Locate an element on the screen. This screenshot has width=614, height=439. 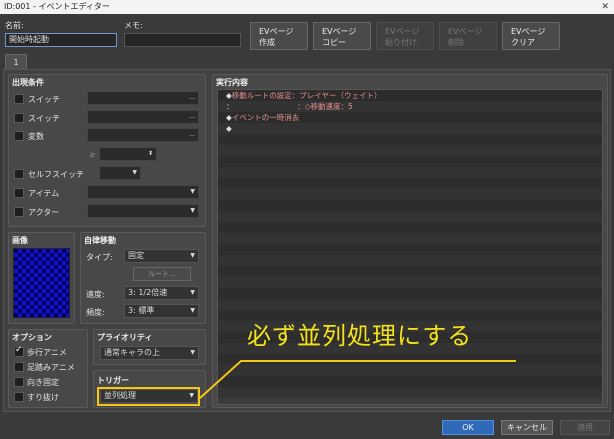
cancel-button: キャンセル is located at coordinates (527, 427).